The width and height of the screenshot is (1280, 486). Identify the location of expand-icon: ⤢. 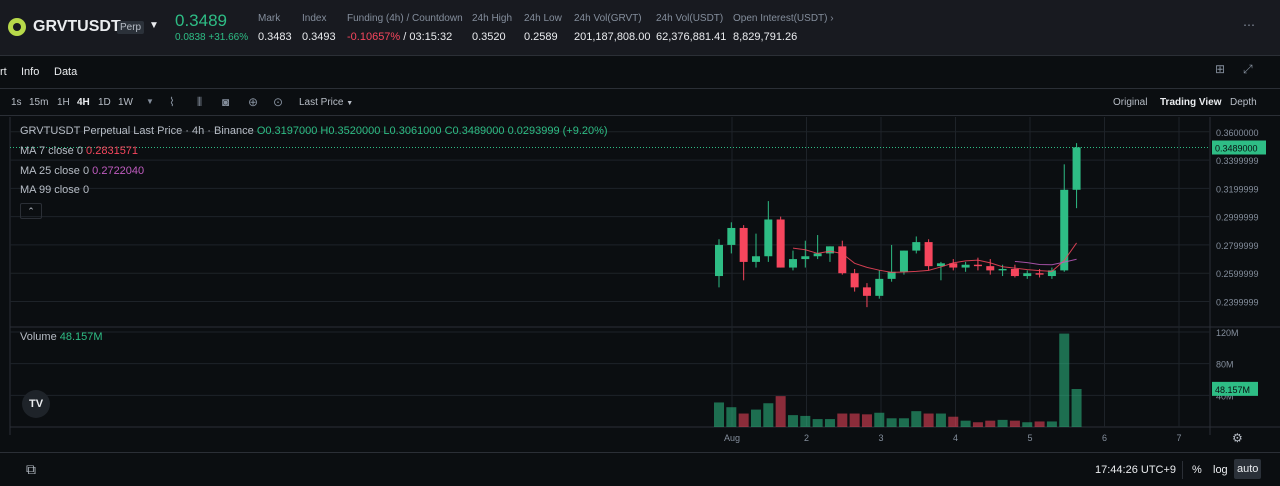
(1250, 69).